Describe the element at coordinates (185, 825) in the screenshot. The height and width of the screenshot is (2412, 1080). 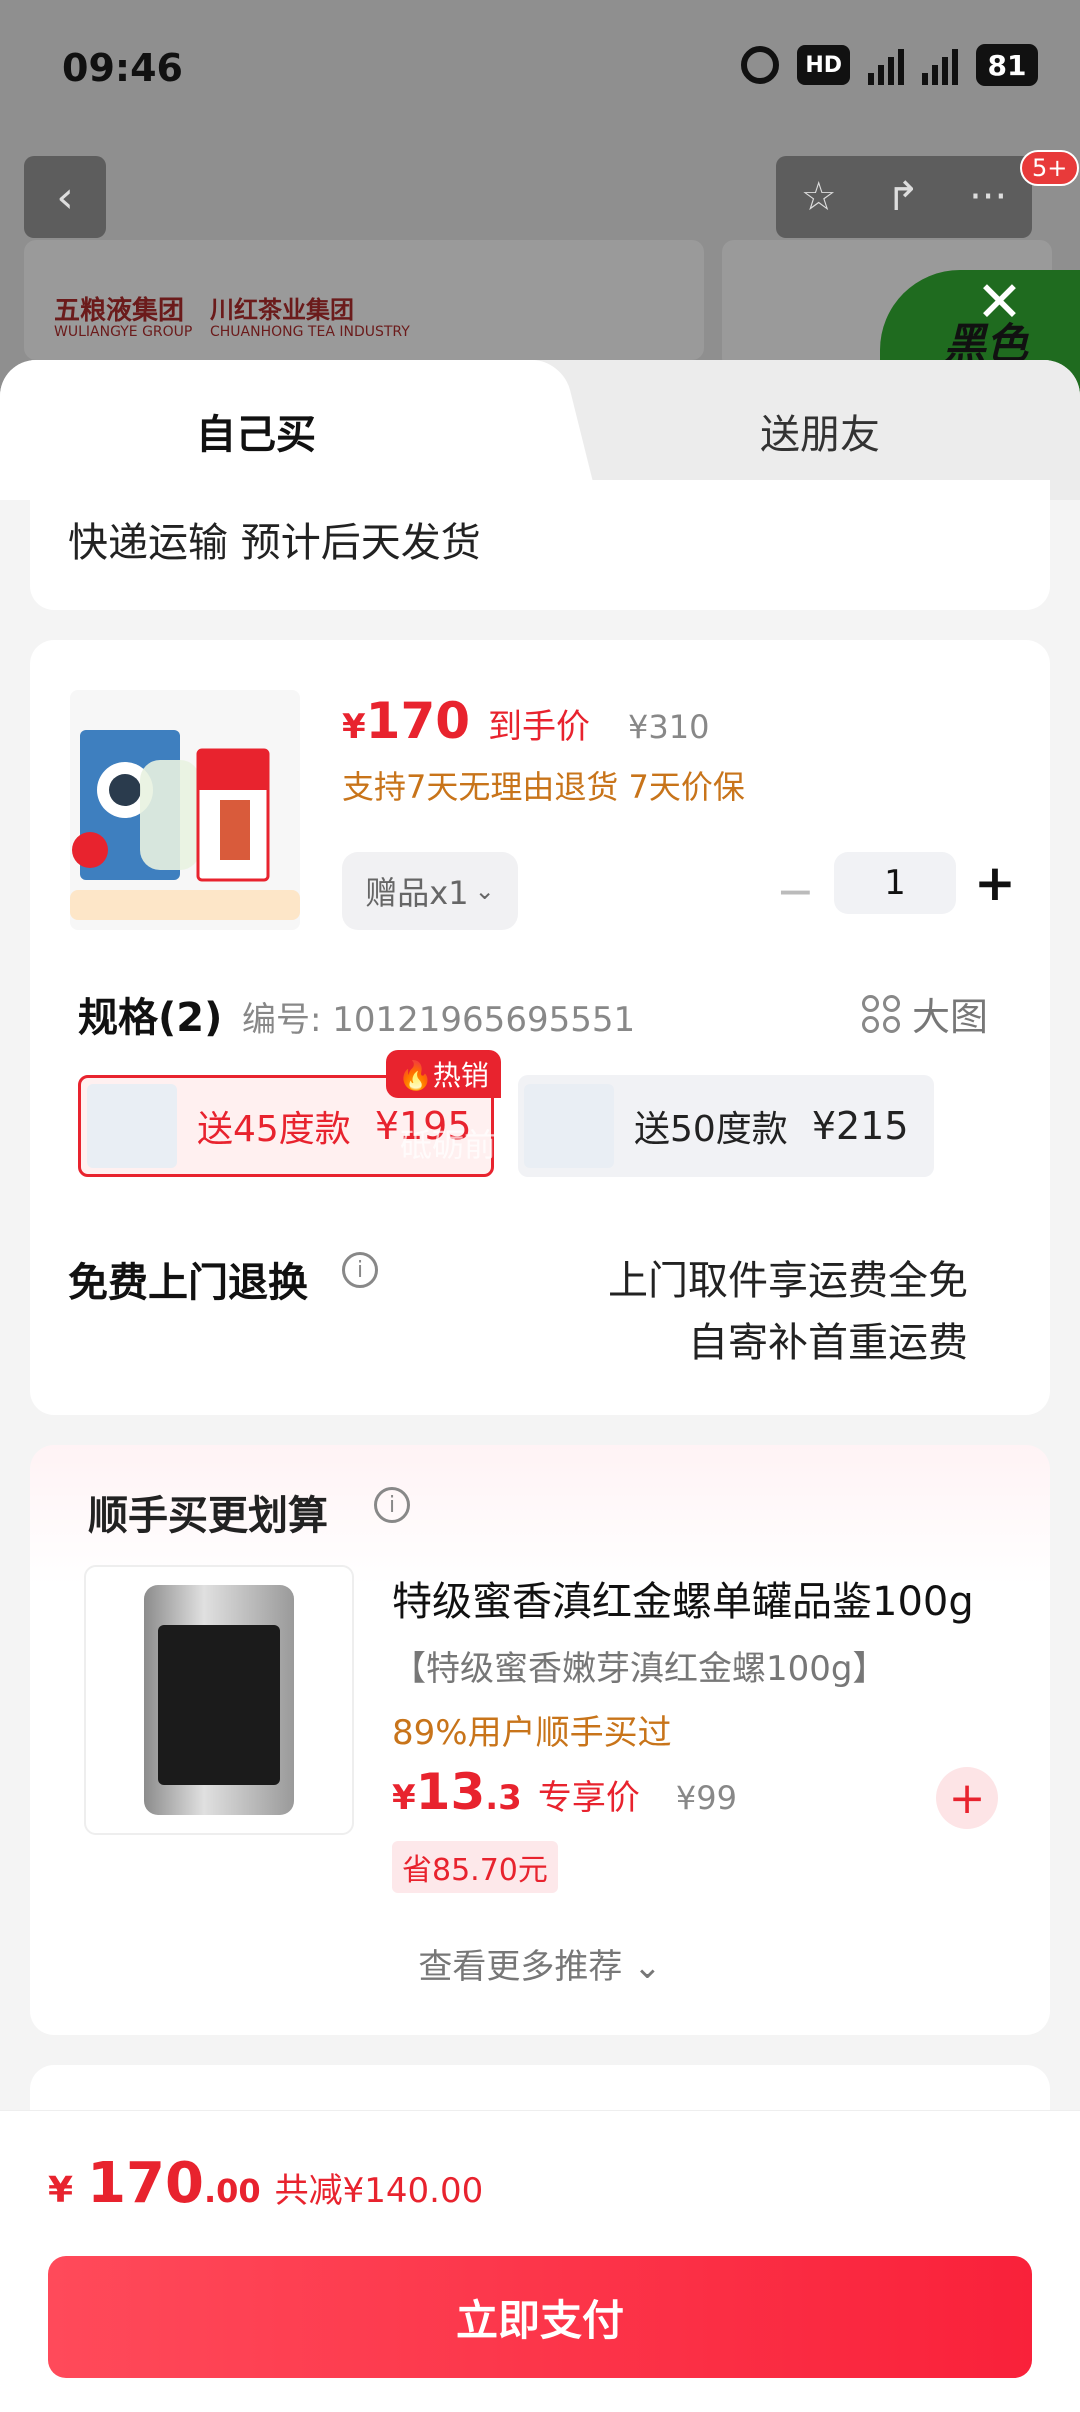
I see `product-image-graphic` at that location.